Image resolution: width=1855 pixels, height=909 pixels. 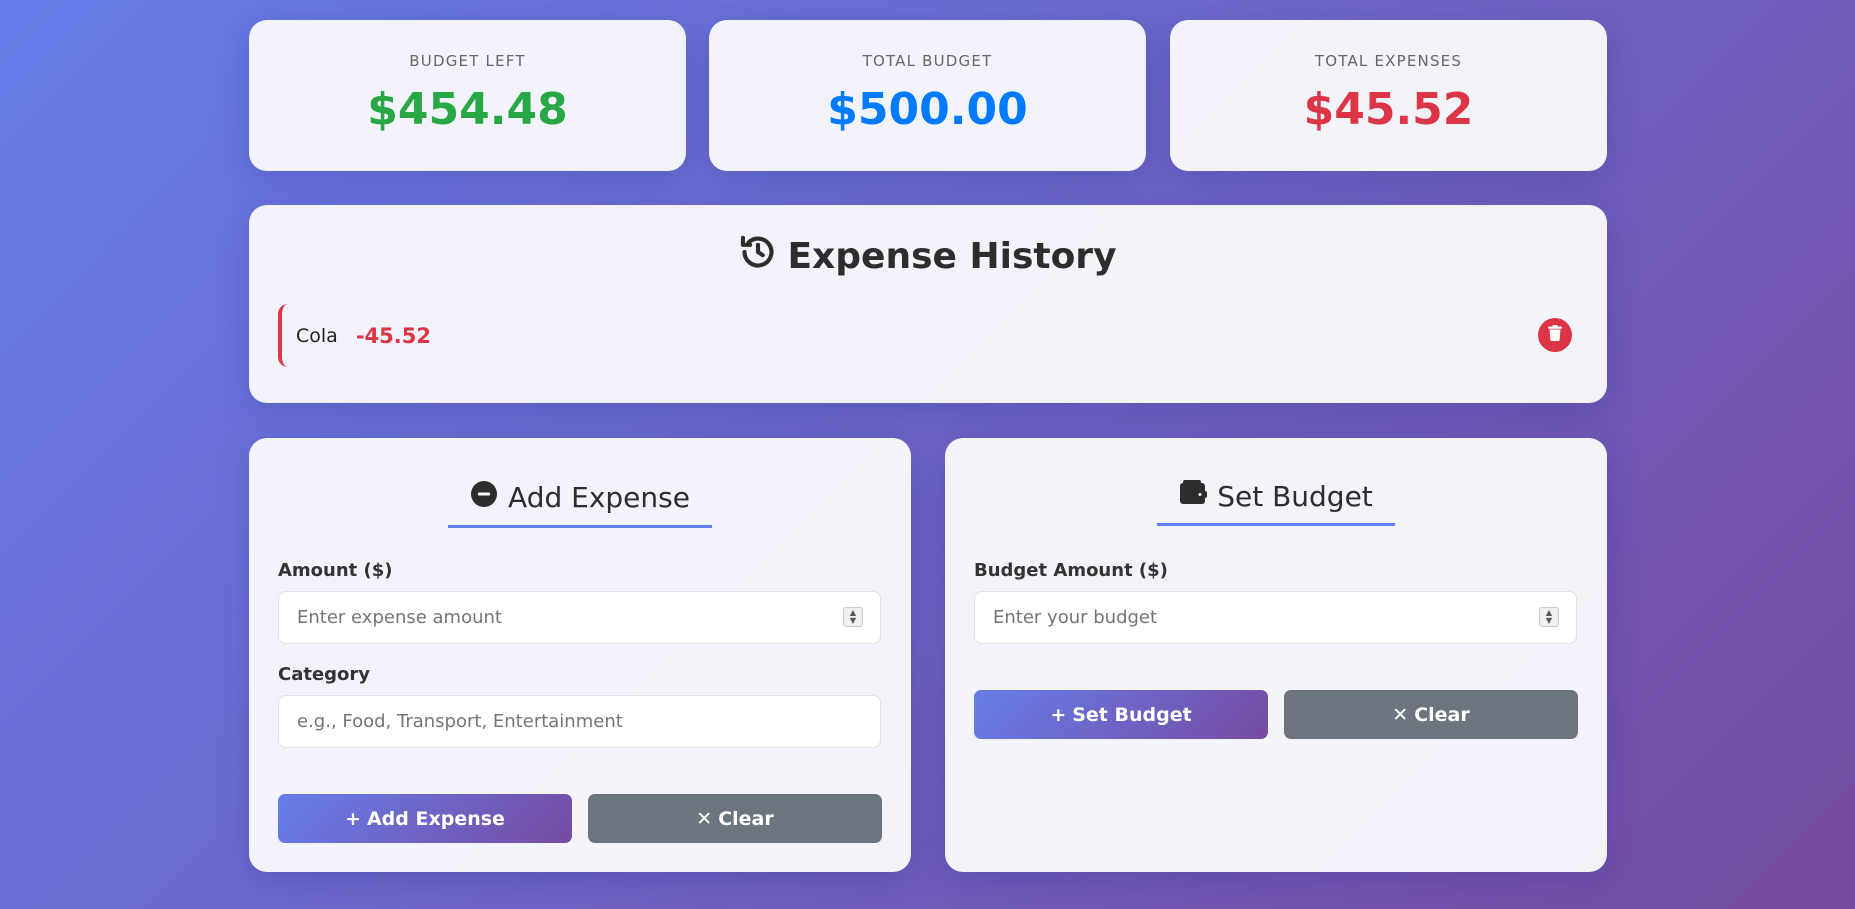 I want to click on total-budget-card: TOTAL BUDGET $500.00, so click(x=927, y=95).